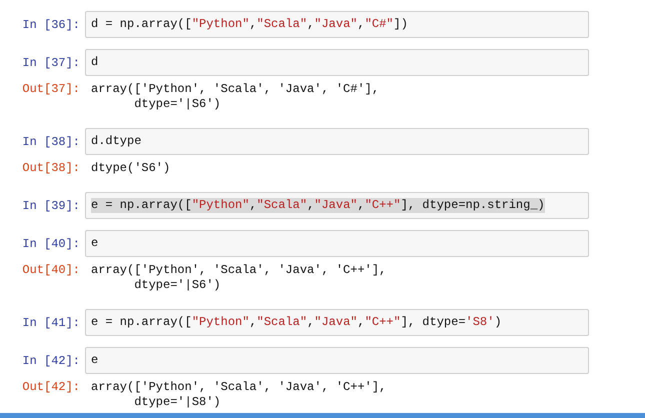  What do you see at coordinates (51, 89) in the screenshot?
I see `output-prompt: Out[37]:` at bounding box center [51, 89].